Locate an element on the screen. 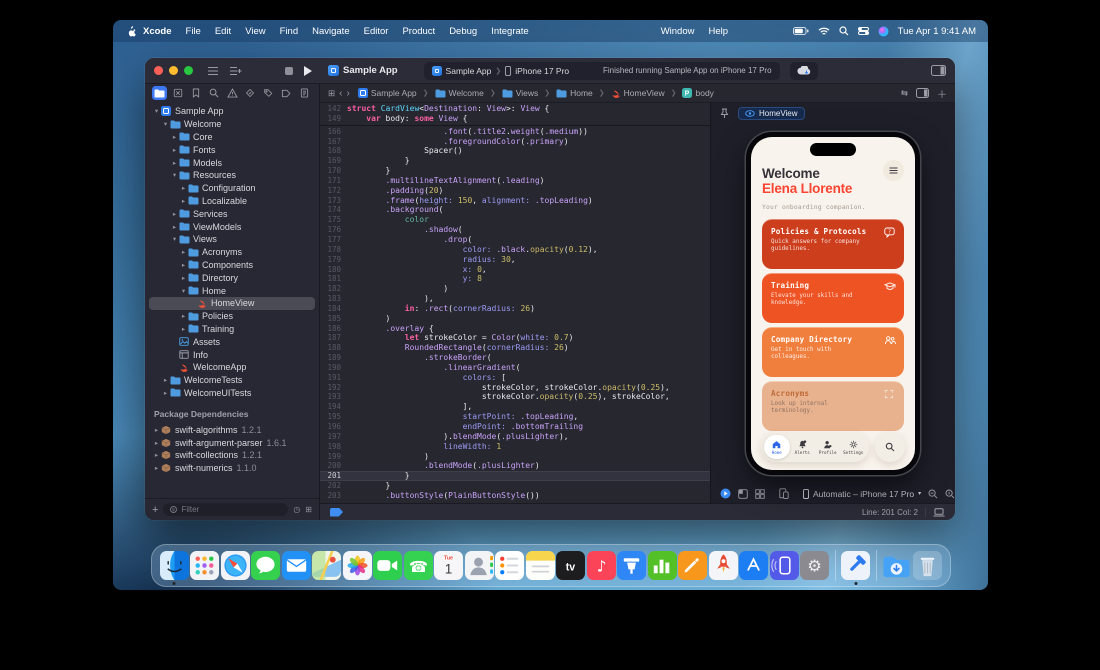  navigator-tab-issues is located at coordinates (232, 93).